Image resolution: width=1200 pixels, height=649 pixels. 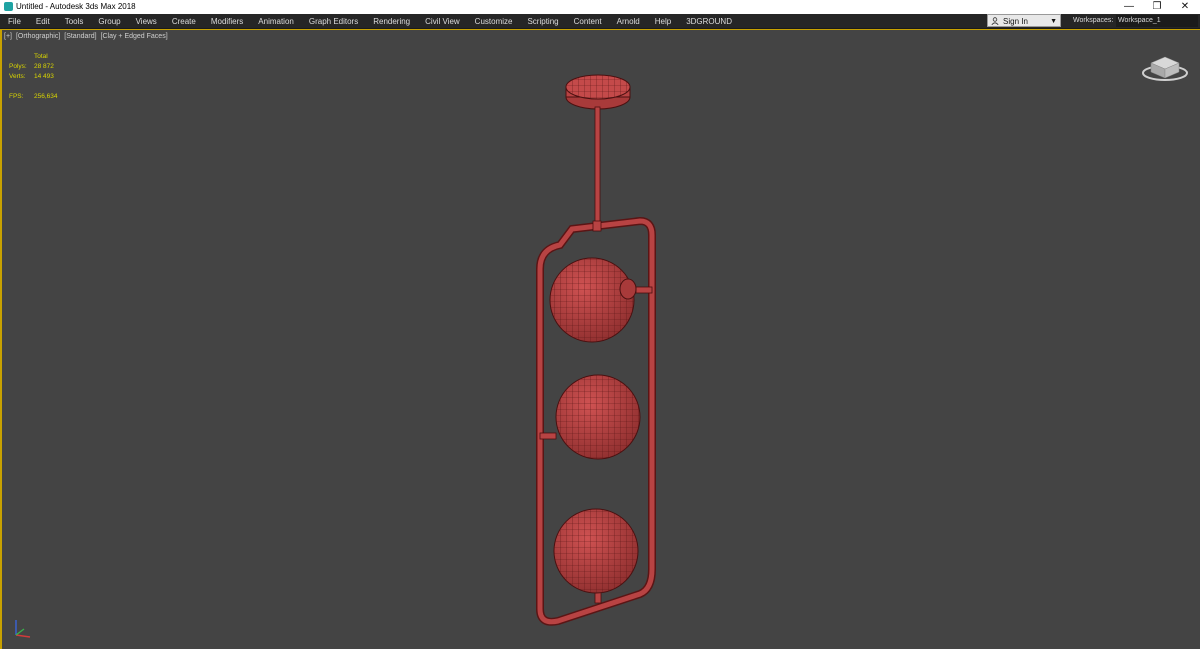 What do you see at coordinates (663, 21) in the screenshot?
I see `menu-item-help: Help` at bounding box center [663, 21].